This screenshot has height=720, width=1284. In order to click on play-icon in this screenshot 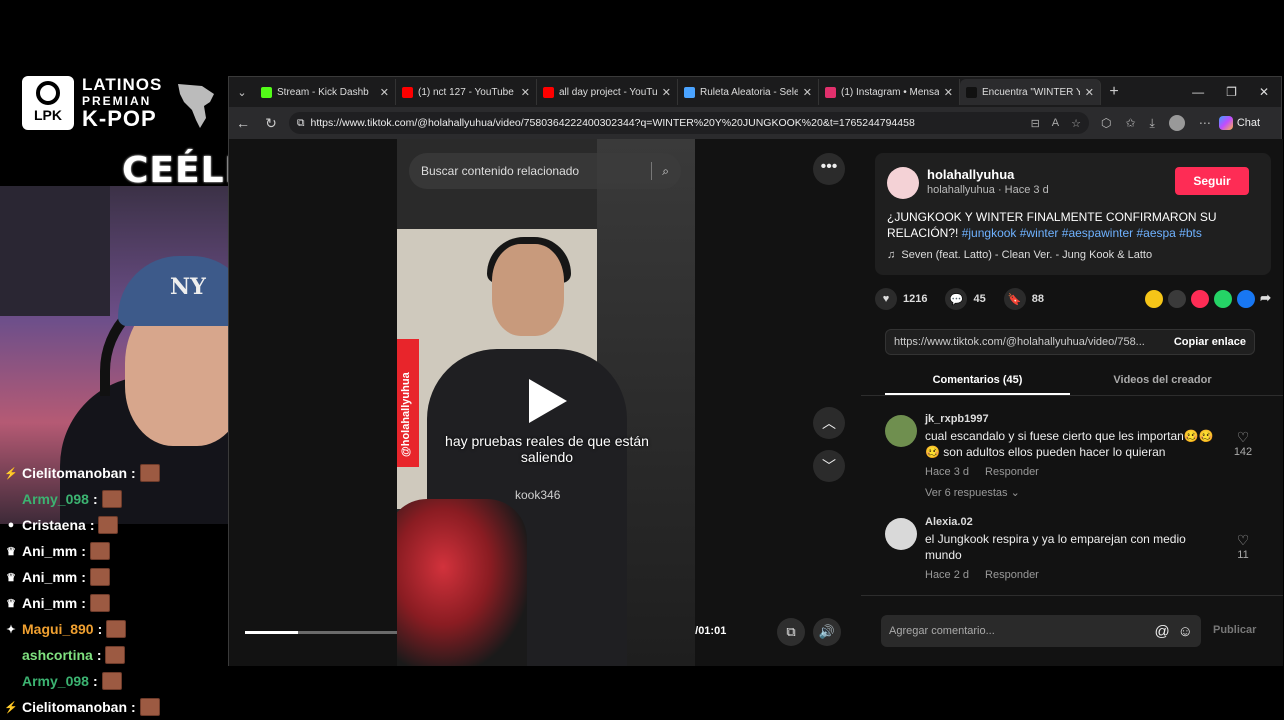, I will do `click(548, 401)`.